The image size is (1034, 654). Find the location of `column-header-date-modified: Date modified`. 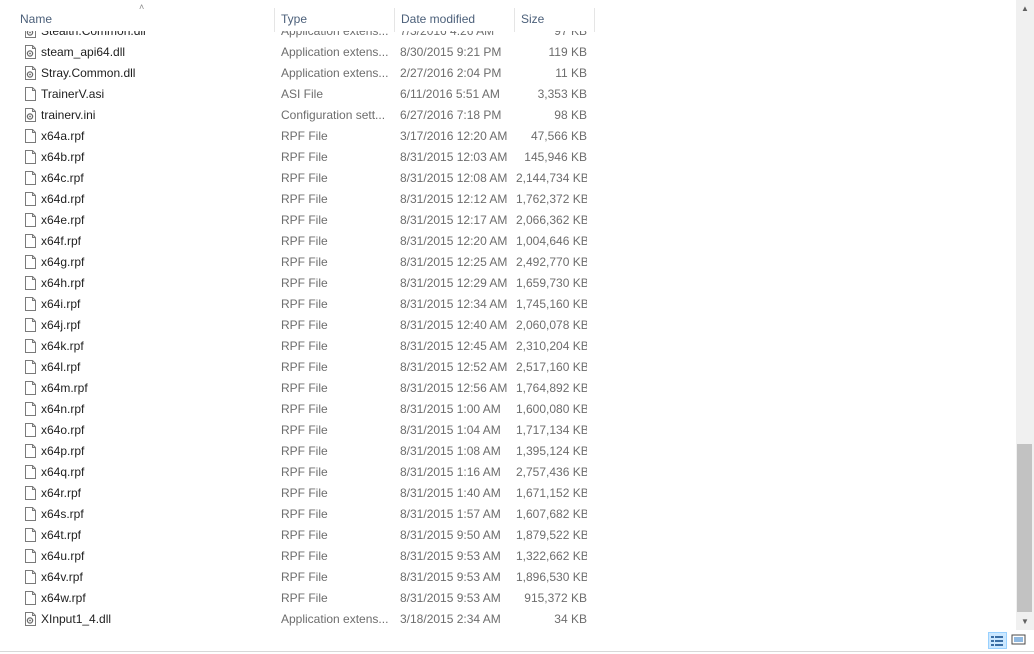

column-header-date-modified: Date modified is located at coordinates (454, 15).